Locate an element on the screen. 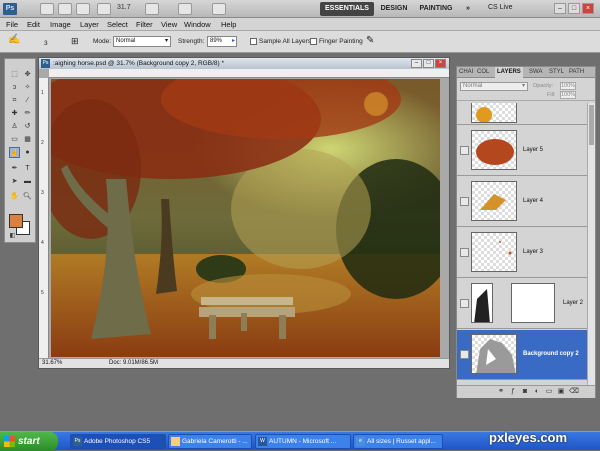 The height and width of the screenshot is (451, 600). mini-bridge-icon is located at coordinates (65, 9).